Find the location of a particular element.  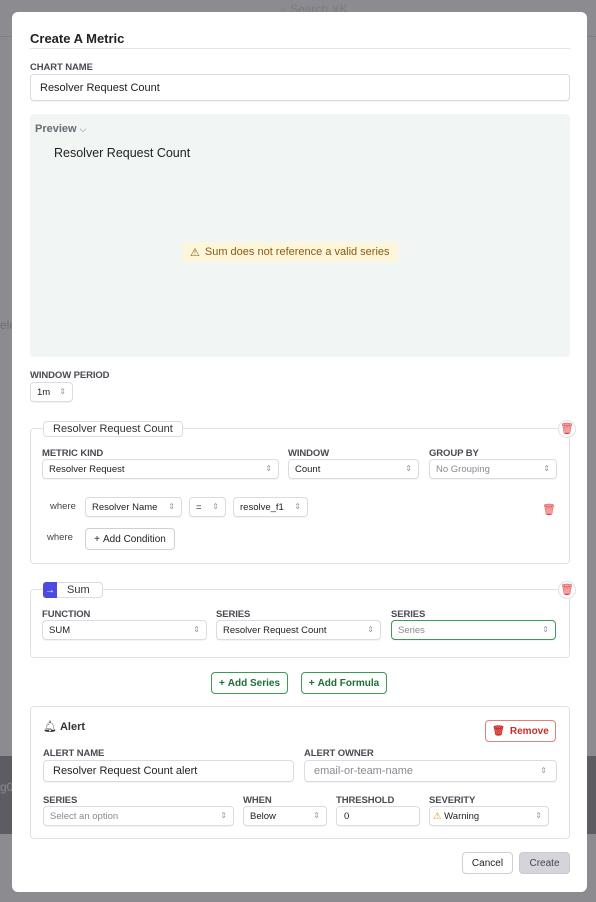

condition-operator-value: = is located at coordinates (199, 507).